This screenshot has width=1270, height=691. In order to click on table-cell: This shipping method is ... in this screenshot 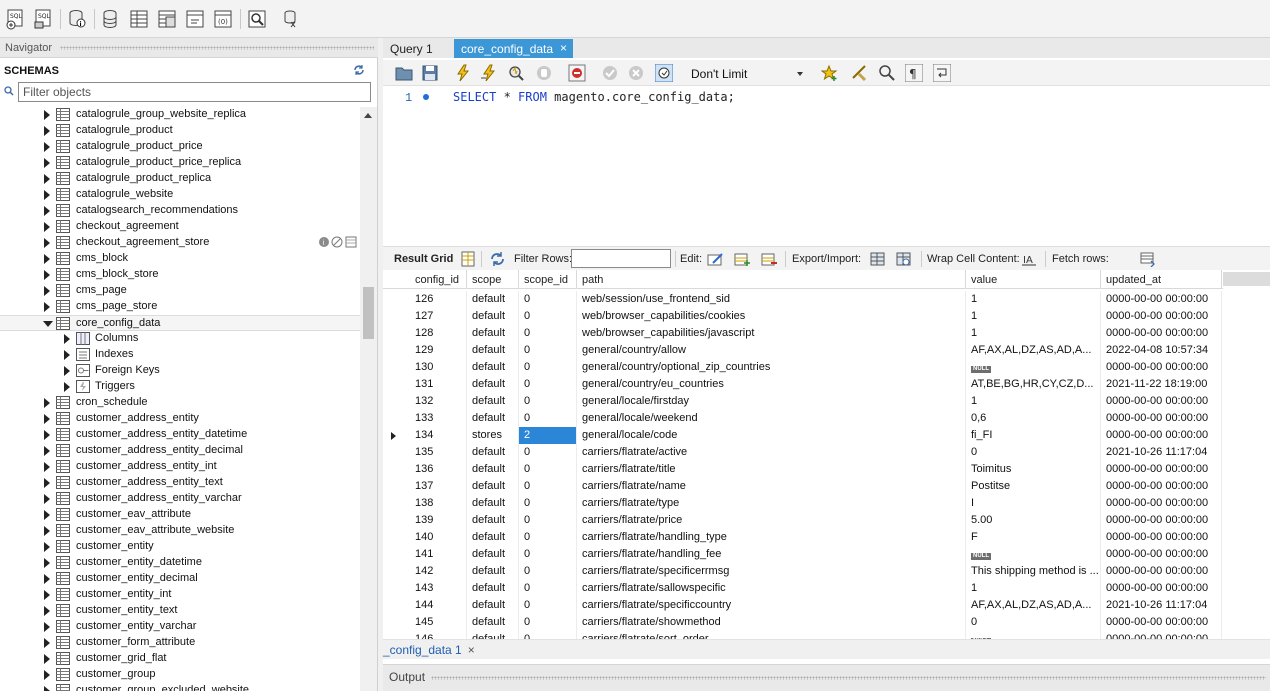, I will do `click(1033, 571)`.